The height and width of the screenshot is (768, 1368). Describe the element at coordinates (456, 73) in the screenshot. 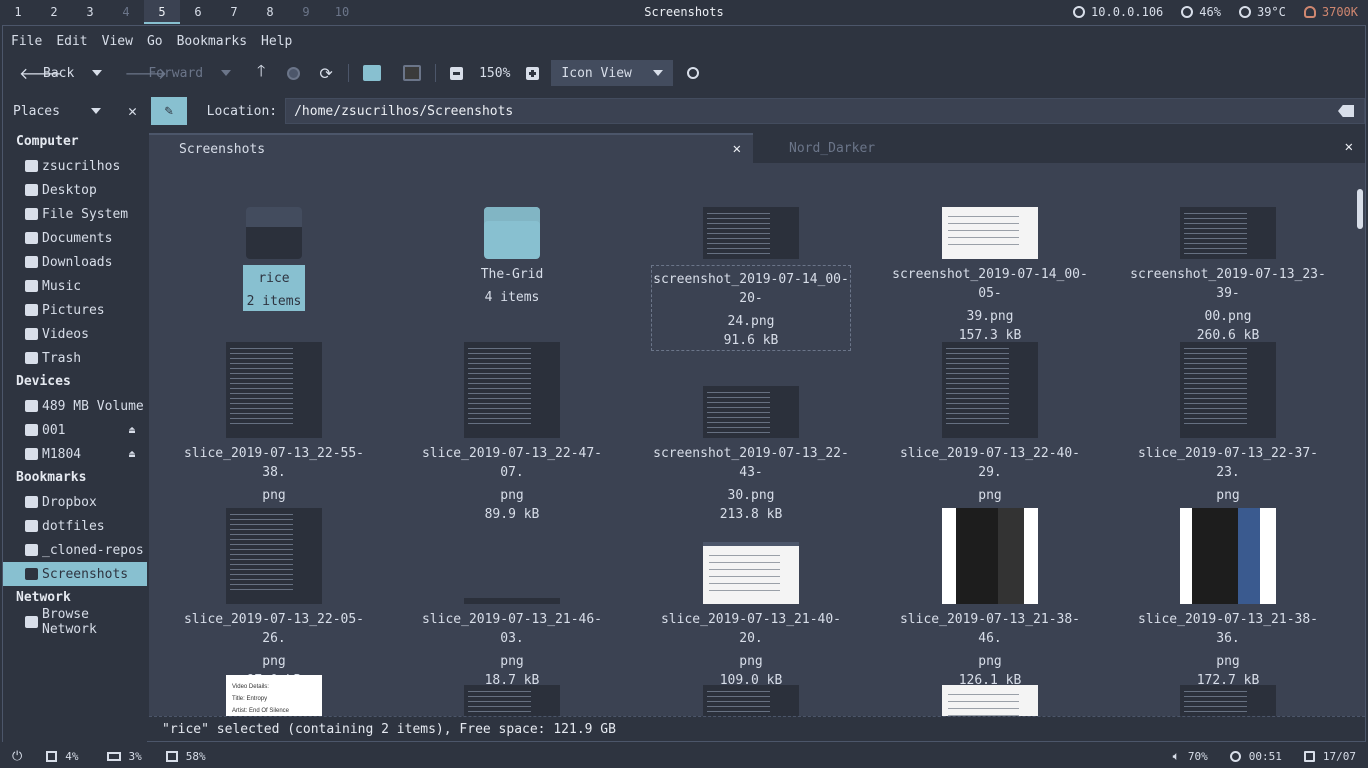

I see `zoom-out-button` at that location.